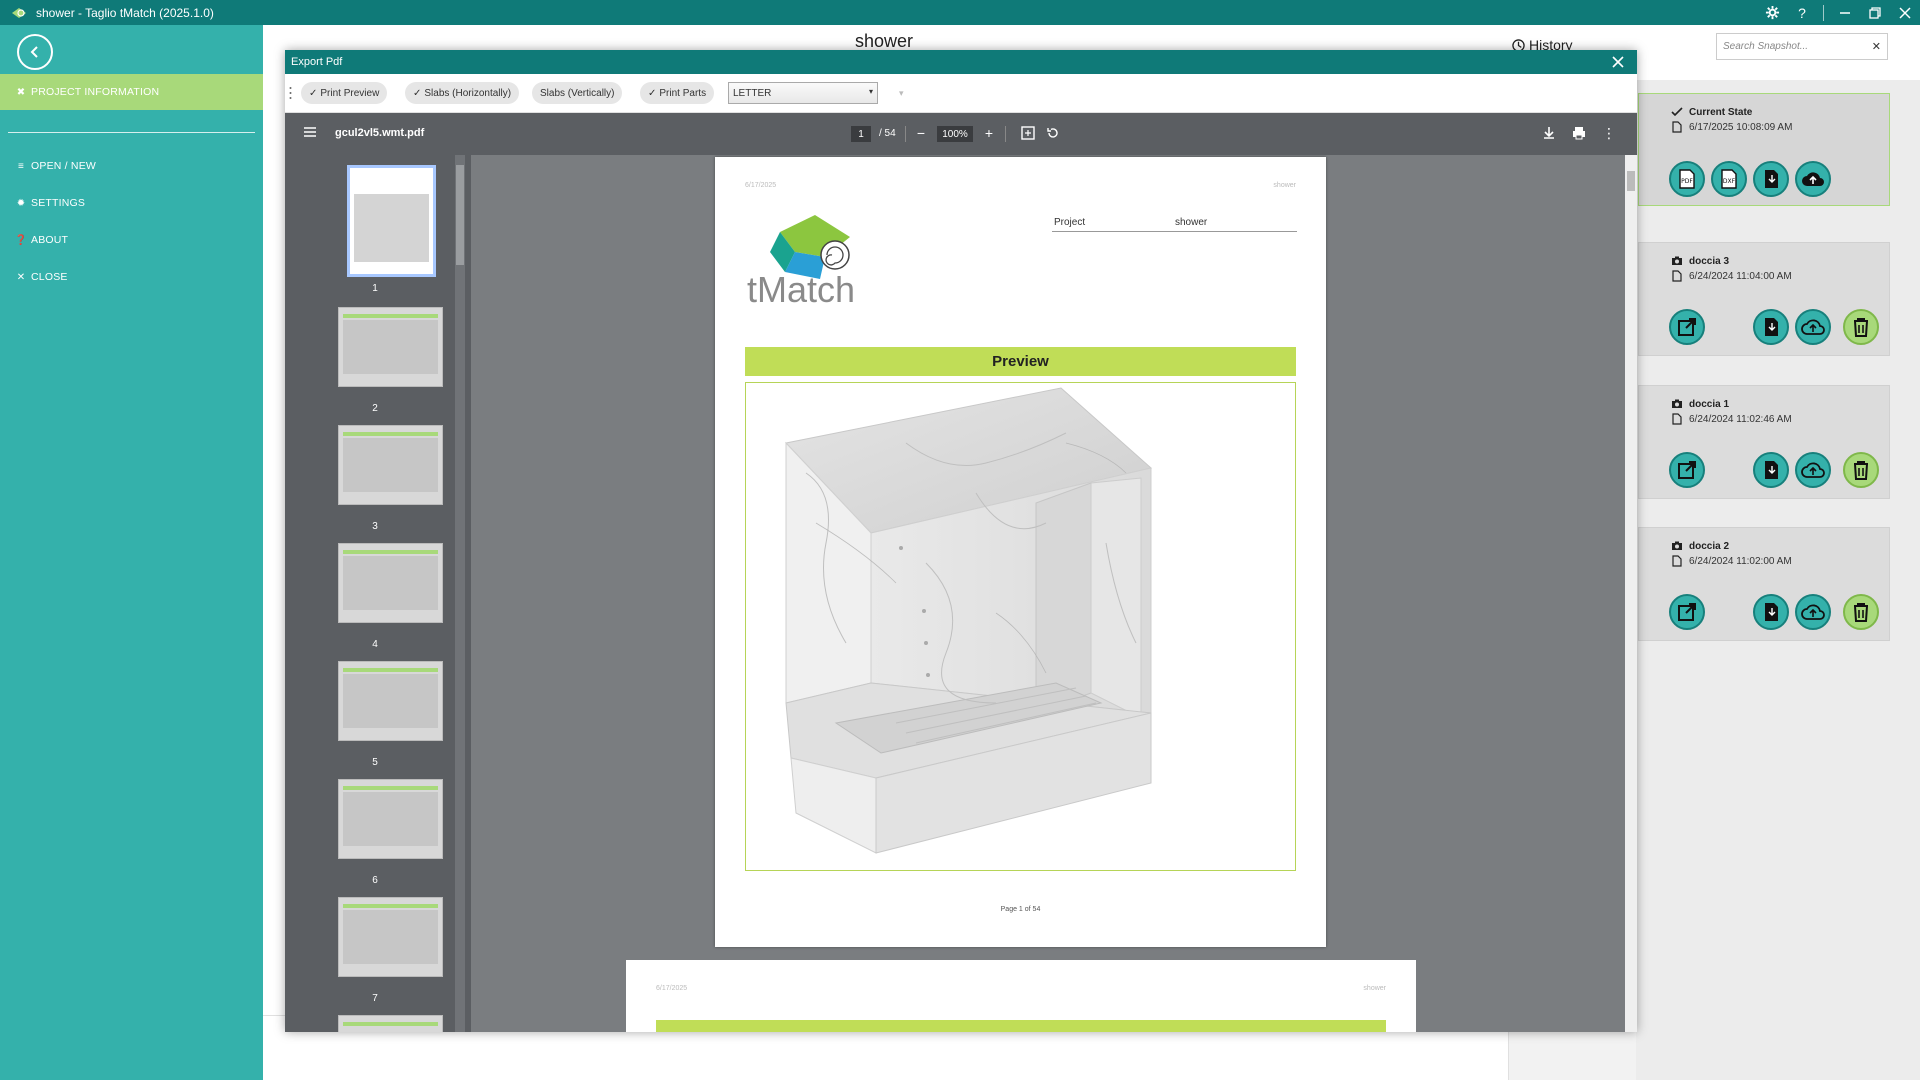 The width and height of the screenshot is (1920, 1080). I want to click on open-external-icon, so click(1687, 612).